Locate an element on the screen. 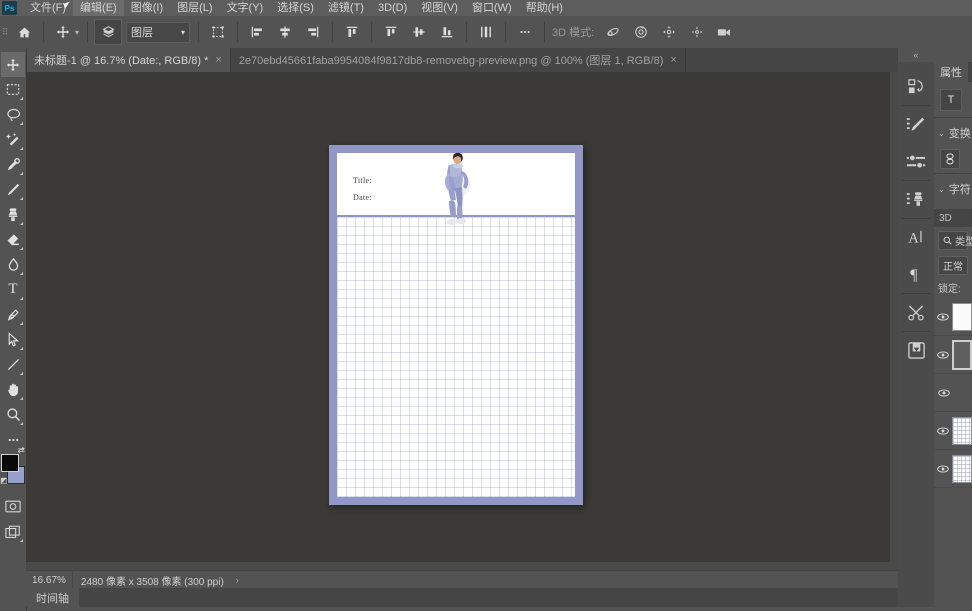 The width and height of the screenshot is (972, 611). more-options-icon is located at coordinates (525, 32).